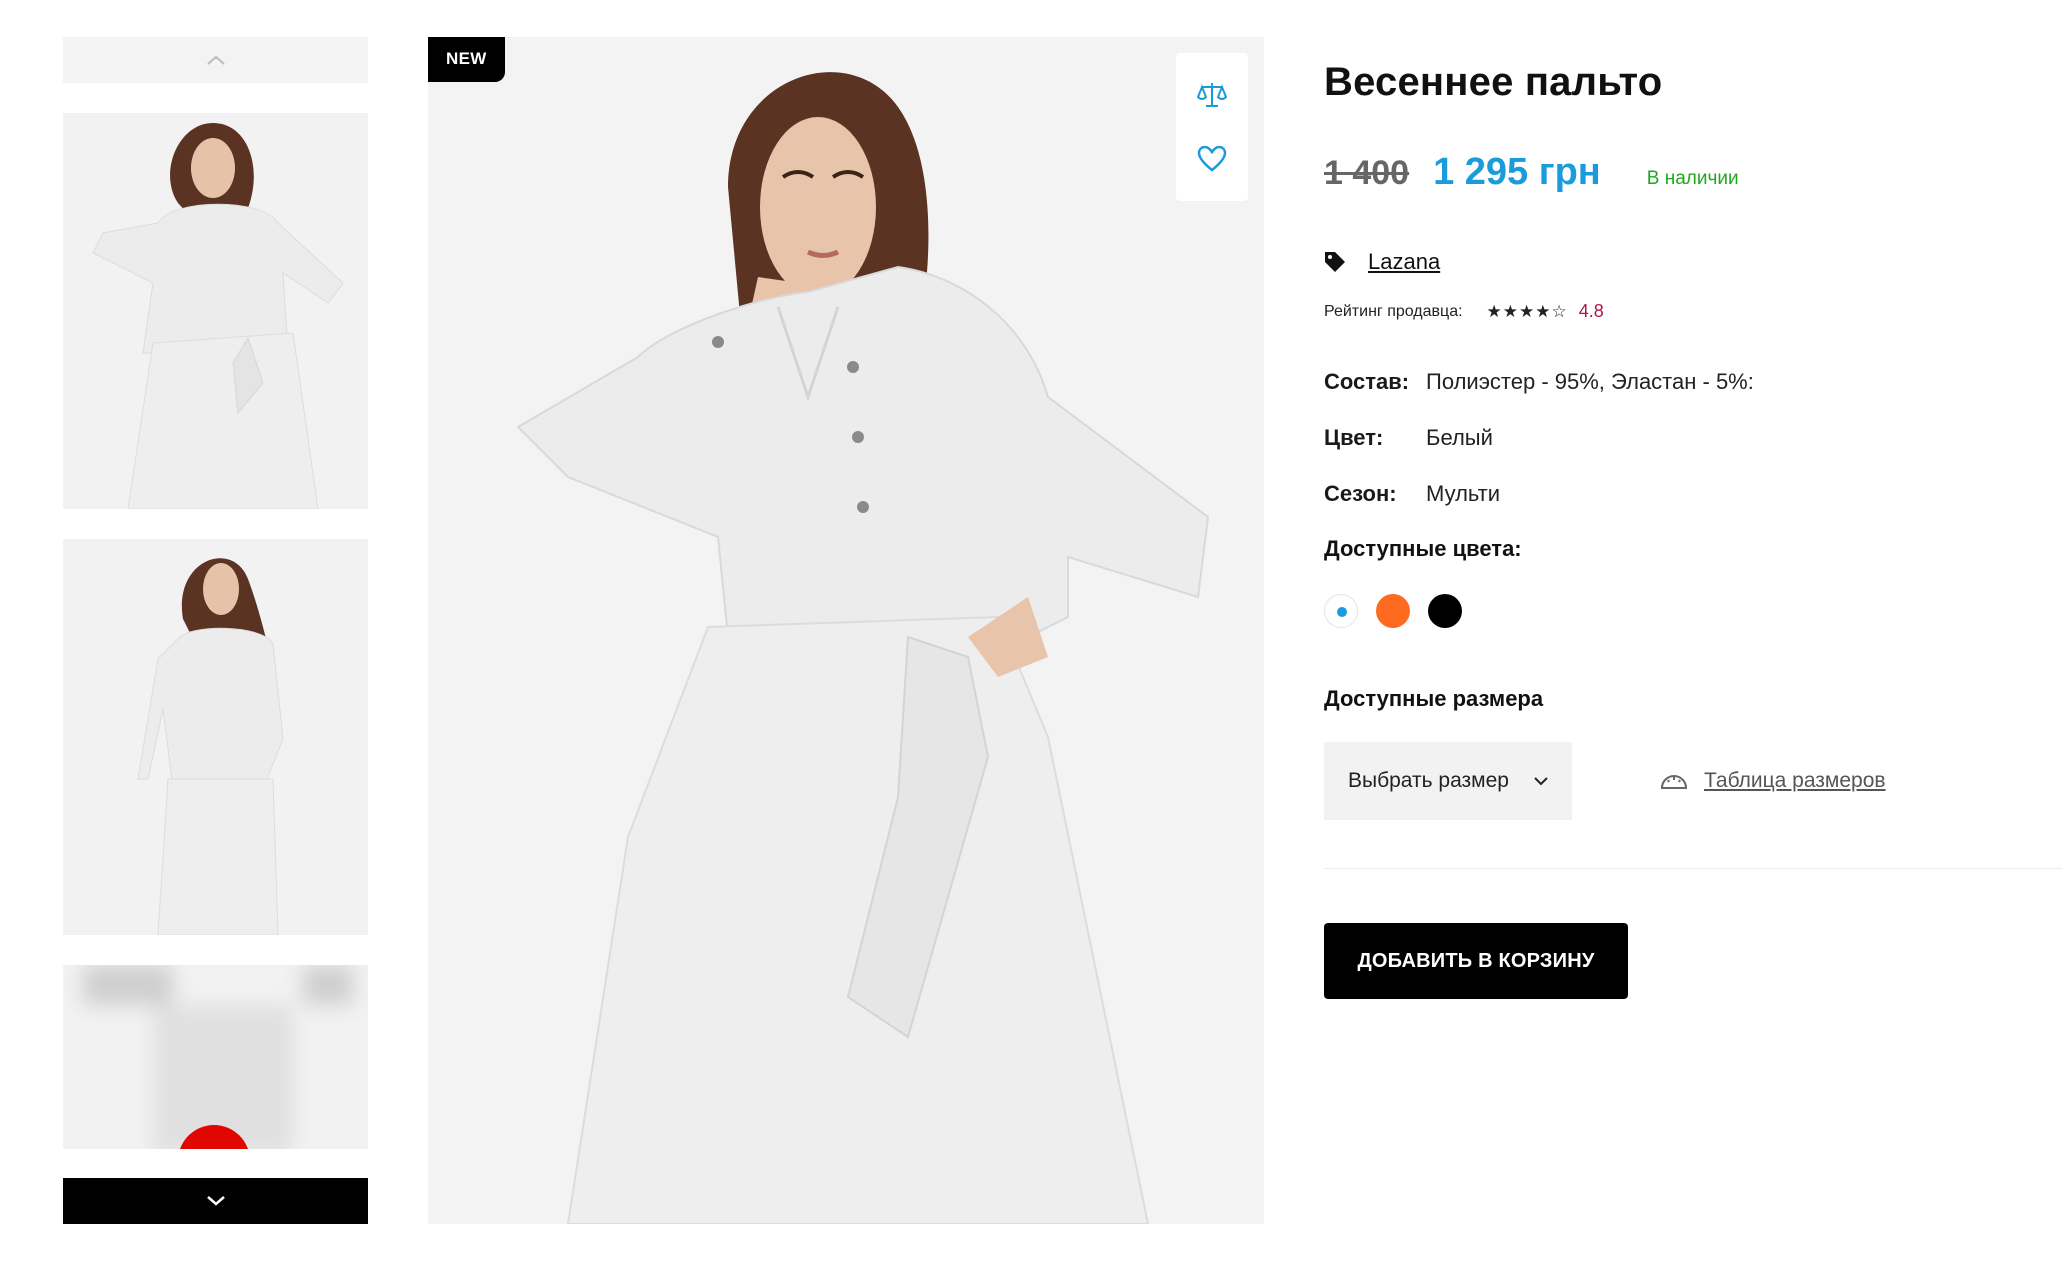 The width and height of the screenshot is (2062, 1261). Describe the element at coordinates (1335, 262) in the screenshot. I see `tag-icon` at that location.